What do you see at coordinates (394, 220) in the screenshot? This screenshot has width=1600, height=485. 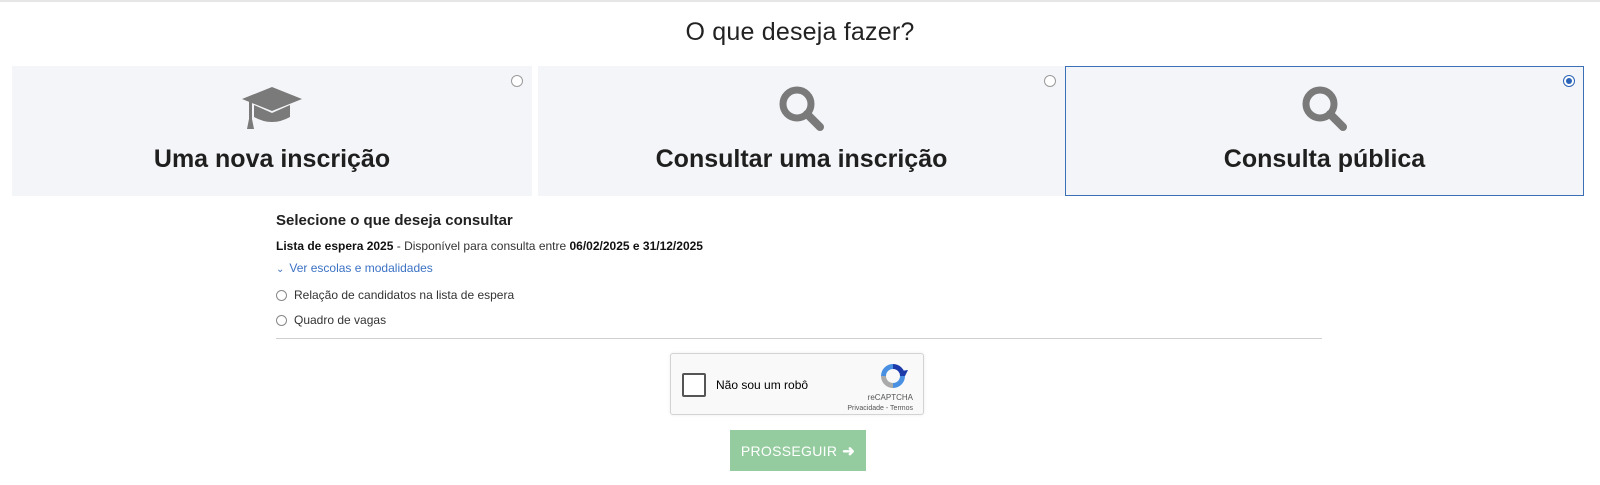 I see `section-title: Selecione o que deseja consultar` at bounding box center [394, 220].